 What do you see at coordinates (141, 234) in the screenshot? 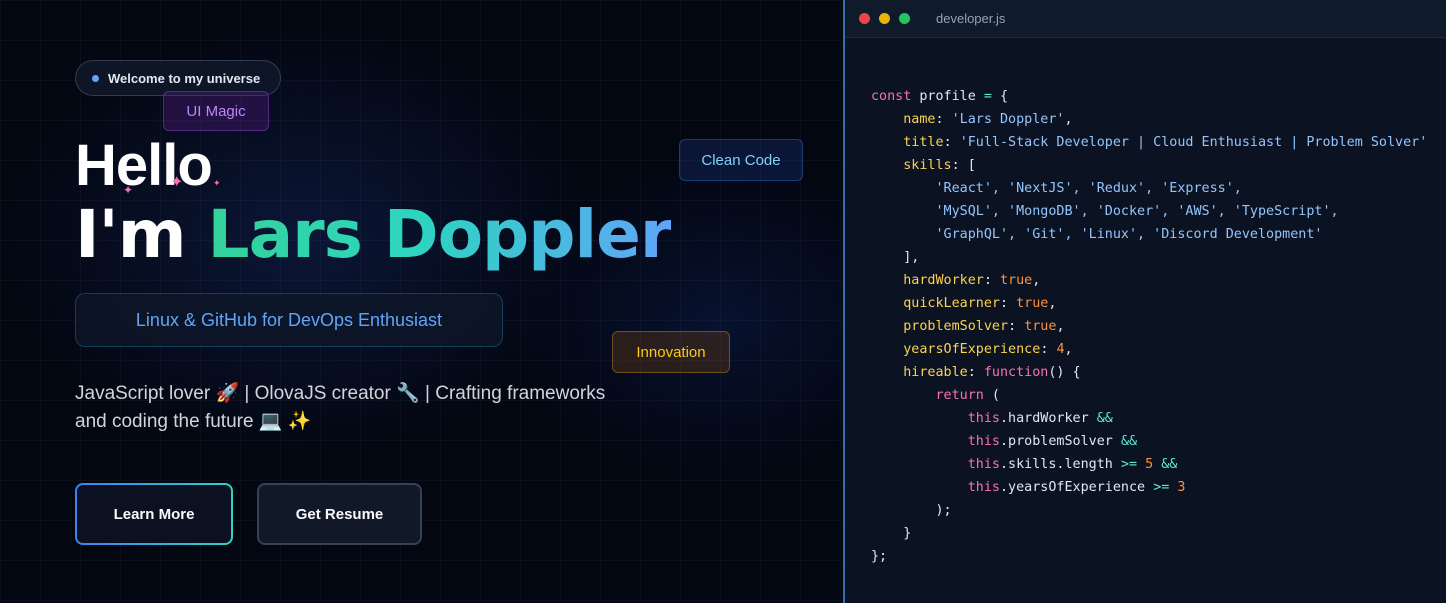
I see `hero-title-prefix: I'm` at bounding box center [141, 234].